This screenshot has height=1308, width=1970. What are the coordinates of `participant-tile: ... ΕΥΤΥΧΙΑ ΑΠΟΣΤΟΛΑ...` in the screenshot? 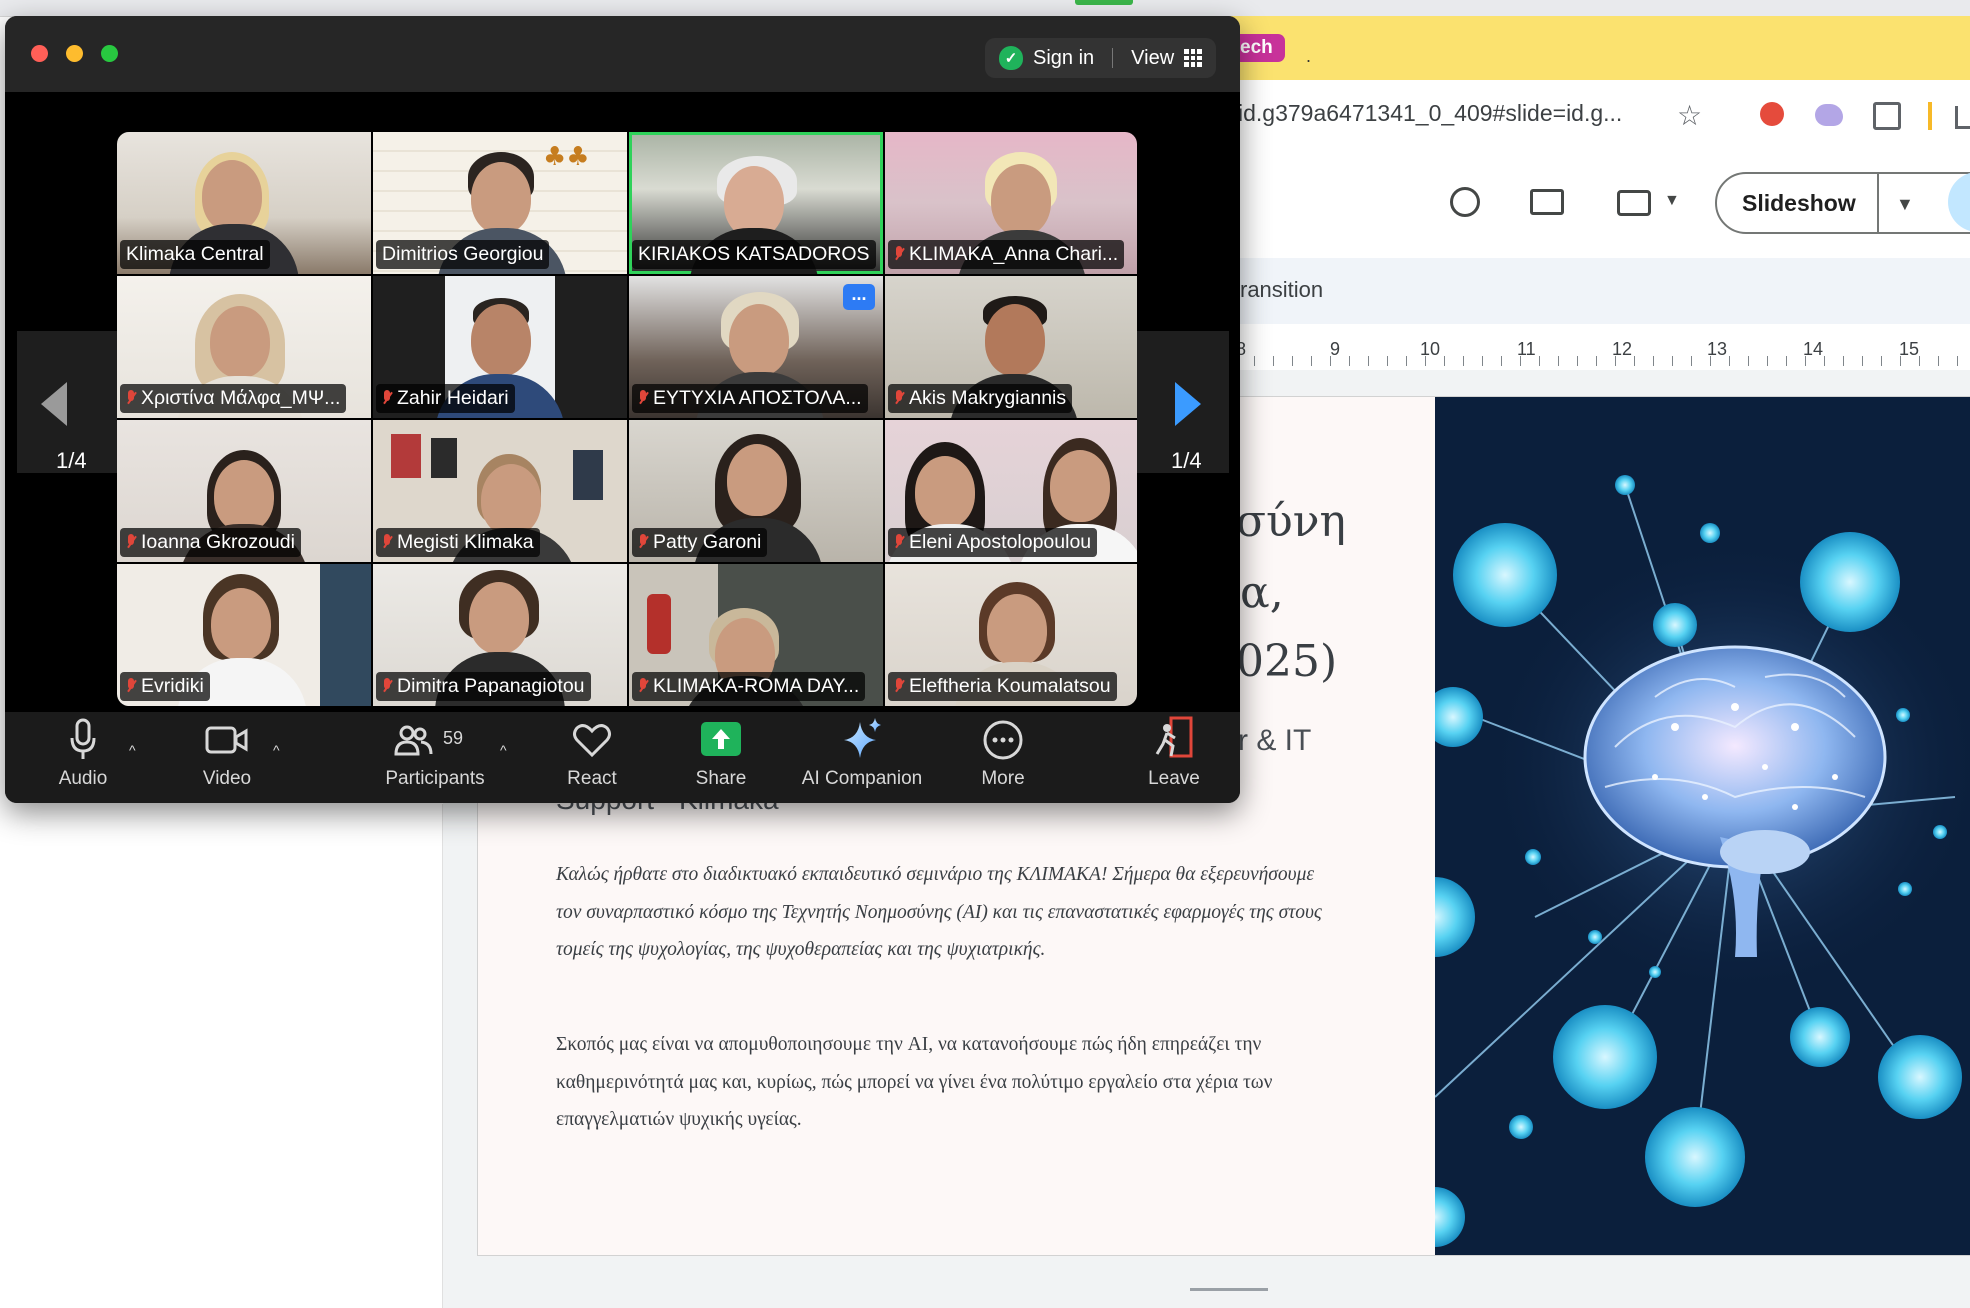 It's located at (756, 347).